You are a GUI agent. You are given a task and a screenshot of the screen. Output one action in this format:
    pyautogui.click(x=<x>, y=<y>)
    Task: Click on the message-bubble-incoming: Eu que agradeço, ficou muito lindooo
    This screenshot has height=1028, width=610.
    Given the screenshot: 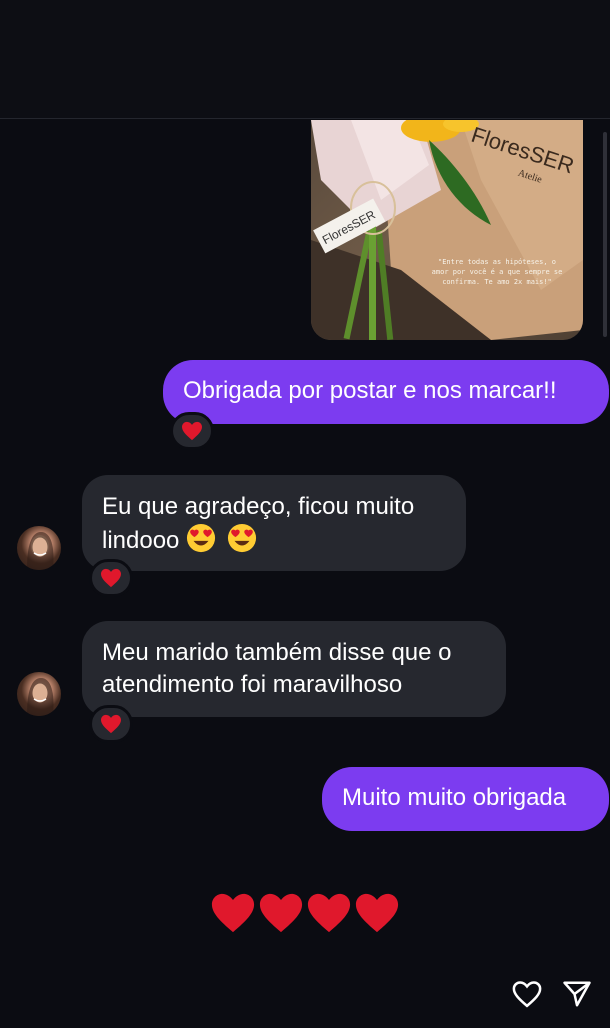 What is the action you would take?
    pyautogui.click(x=274, y=523)
    